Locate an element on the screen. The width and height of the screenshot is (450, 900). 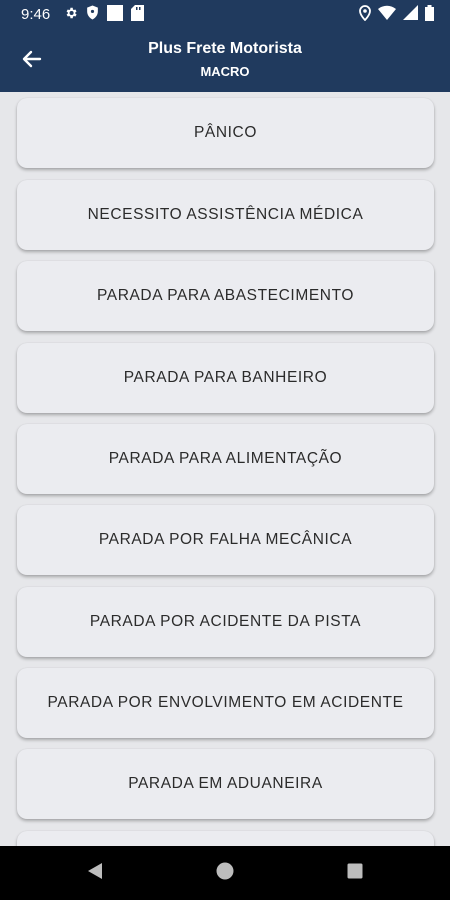
nav-recents-button is located at coordinates (355, 873).